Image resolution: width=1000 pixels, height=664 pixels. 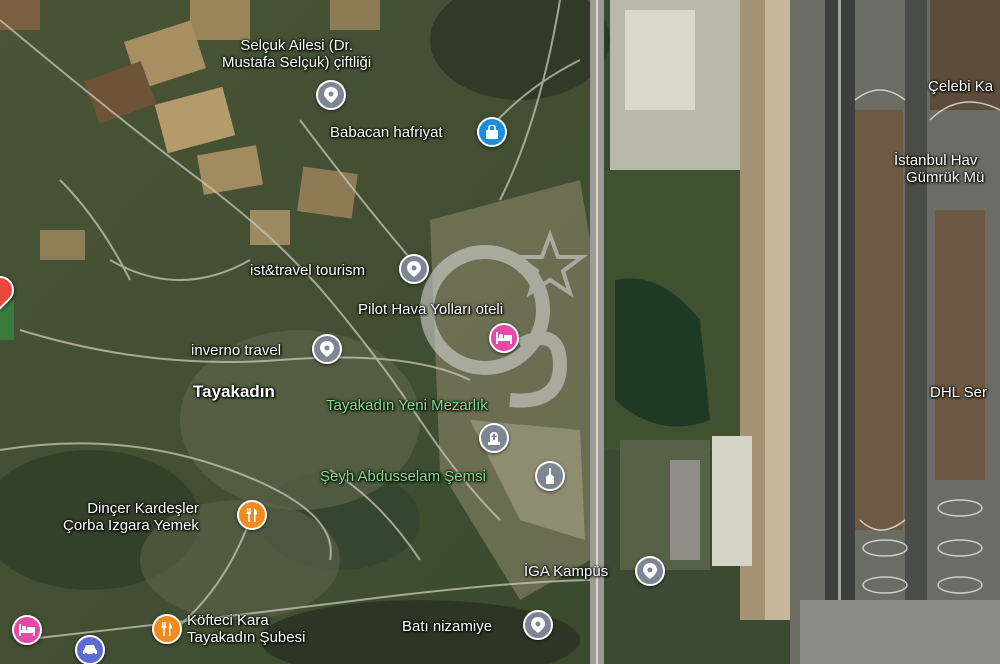 I want to click on place-label-seyh: Şeyh Abdusselam Şemsi, so click(x=403, y=476).